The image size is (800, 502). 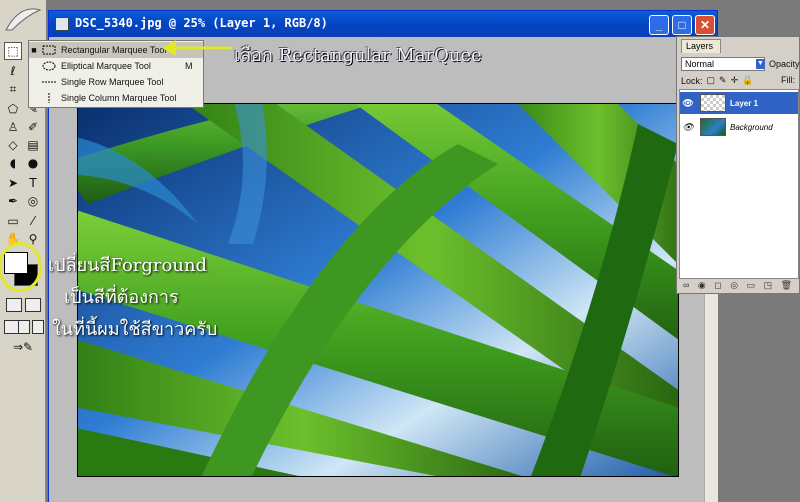 What do you see at coordinates (33, 145) in the screenshot?
I see `gradient-tool-icon: ▤` at bounding box center [33, 145].